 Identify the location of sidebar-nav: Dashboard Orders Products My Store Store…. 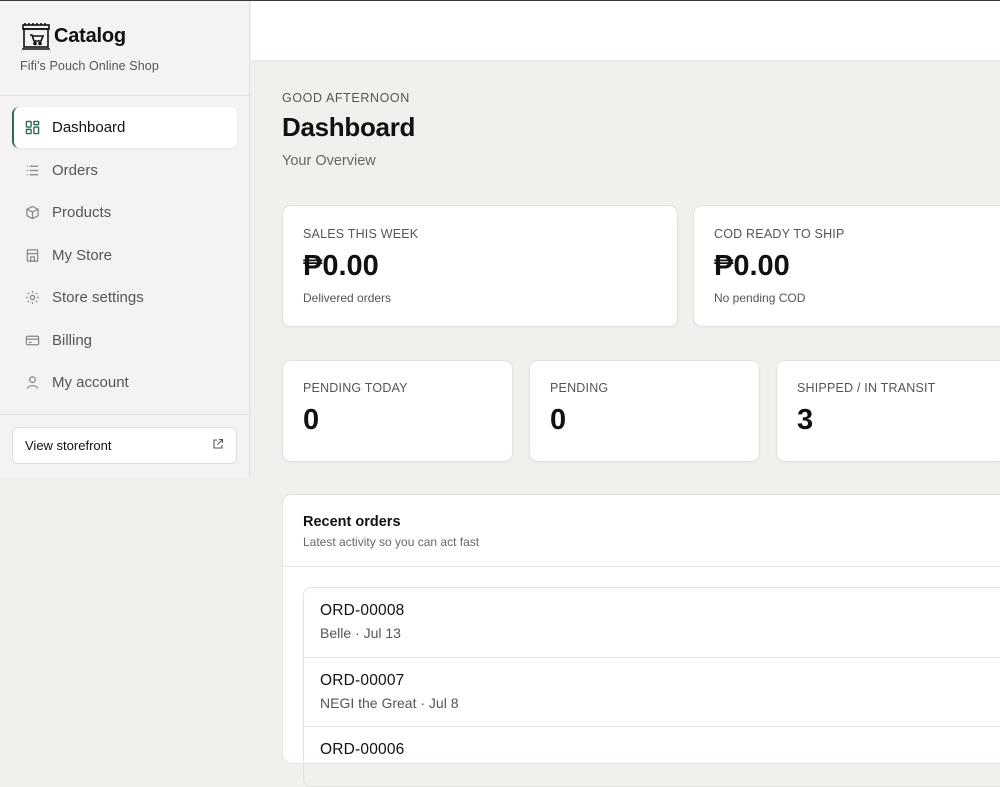
(124, 255).